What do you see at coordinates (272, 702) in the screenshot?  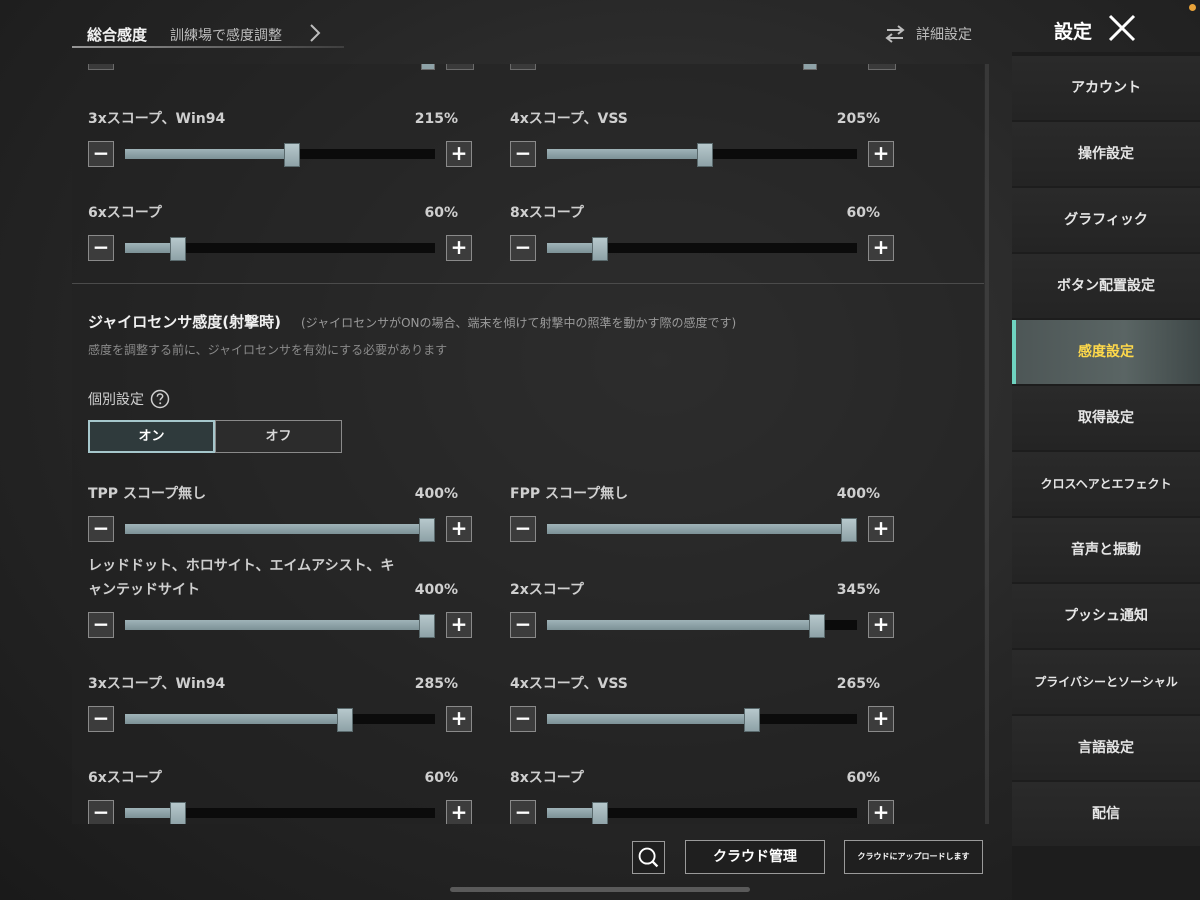 I see `slider-gyro-scope-3x-win94: 3xスコープ、Win94 285% − +` at bounding box center [272, 702].